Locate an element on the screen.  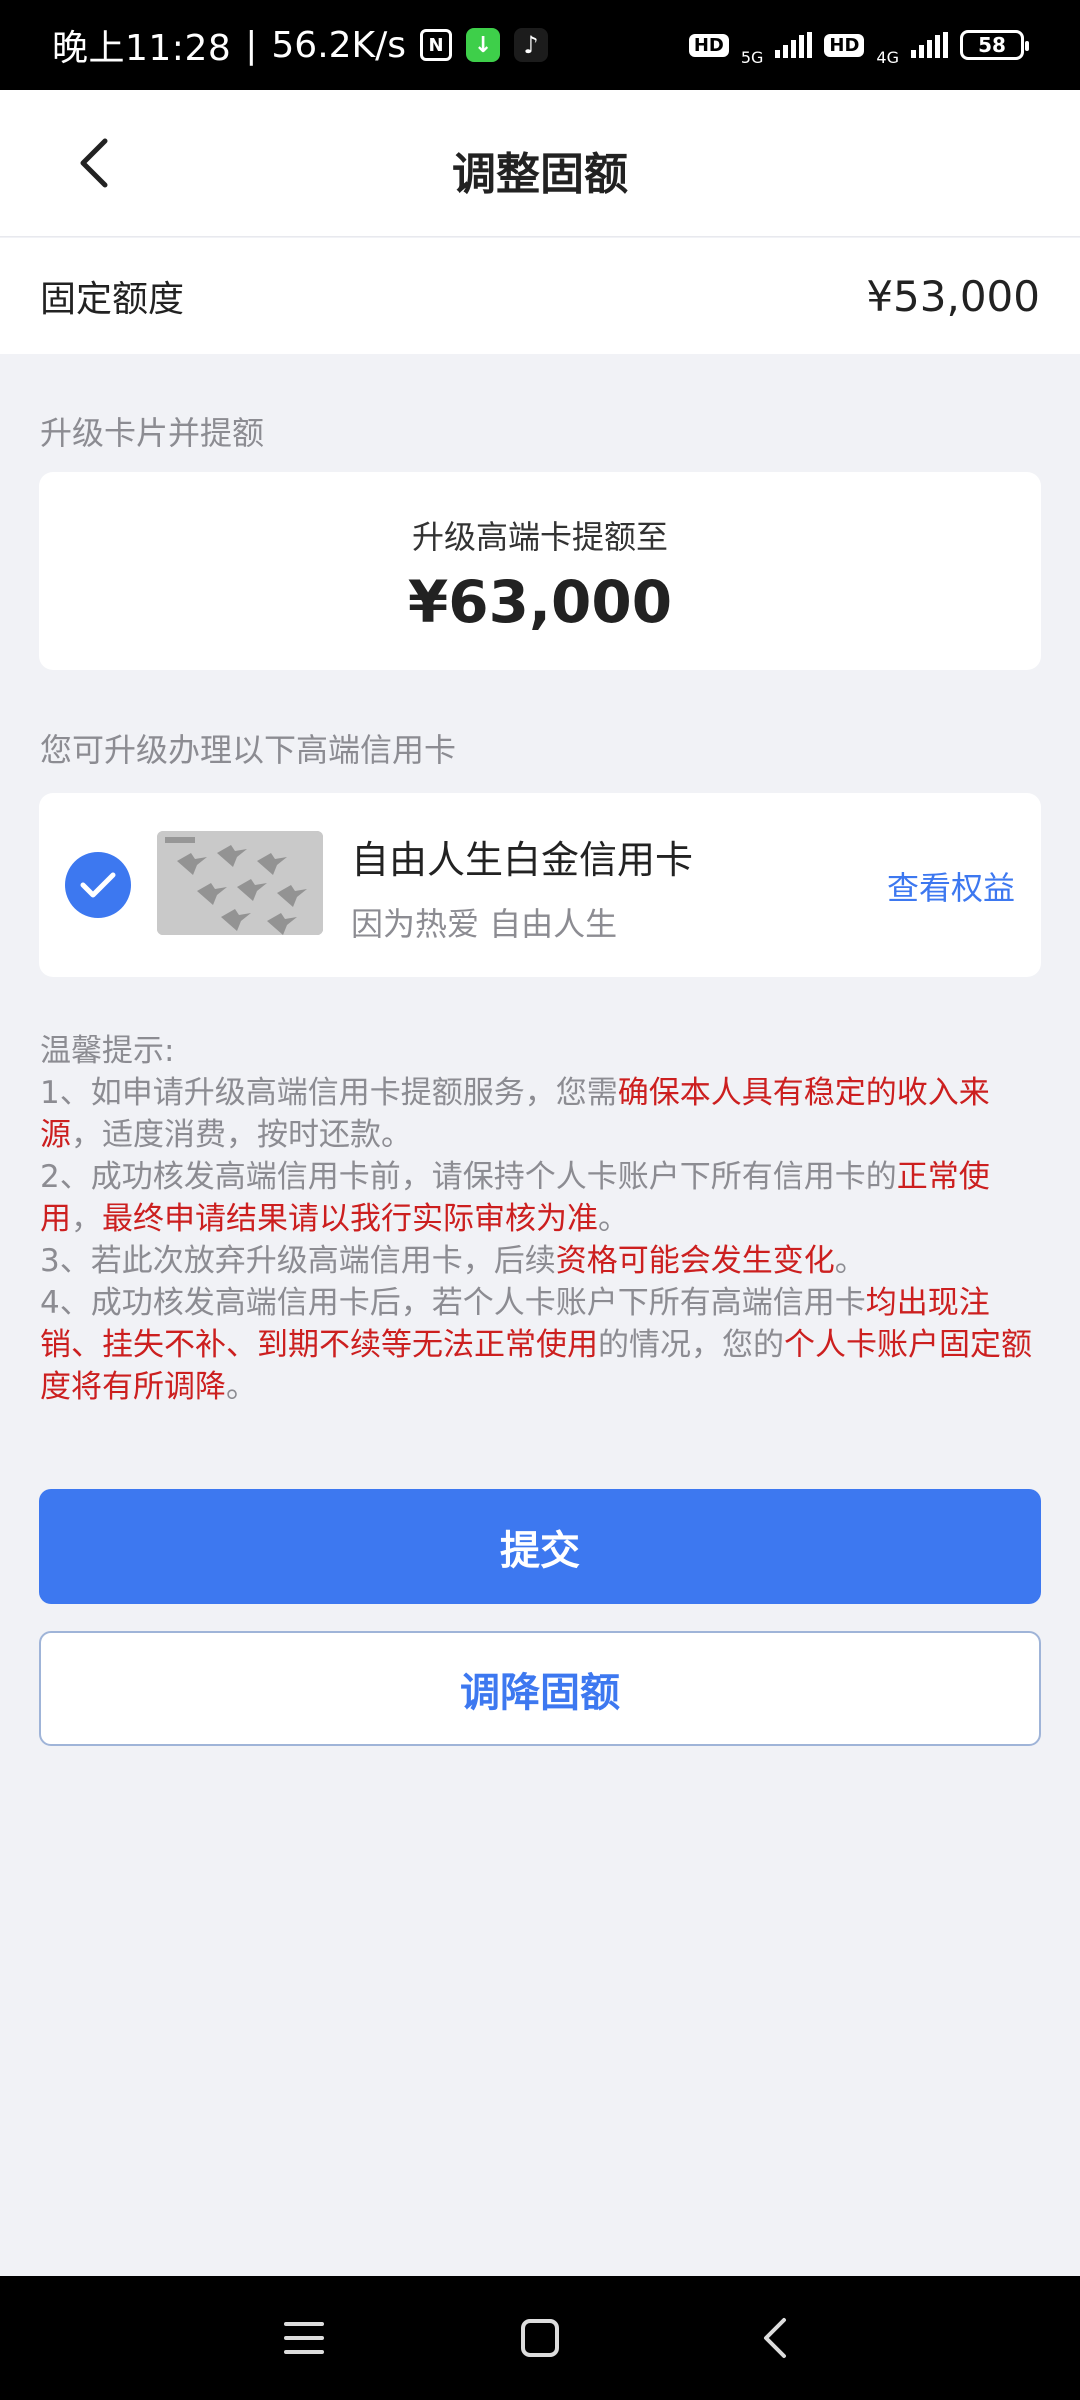
back-icon is located at coordinates (775, 2338).